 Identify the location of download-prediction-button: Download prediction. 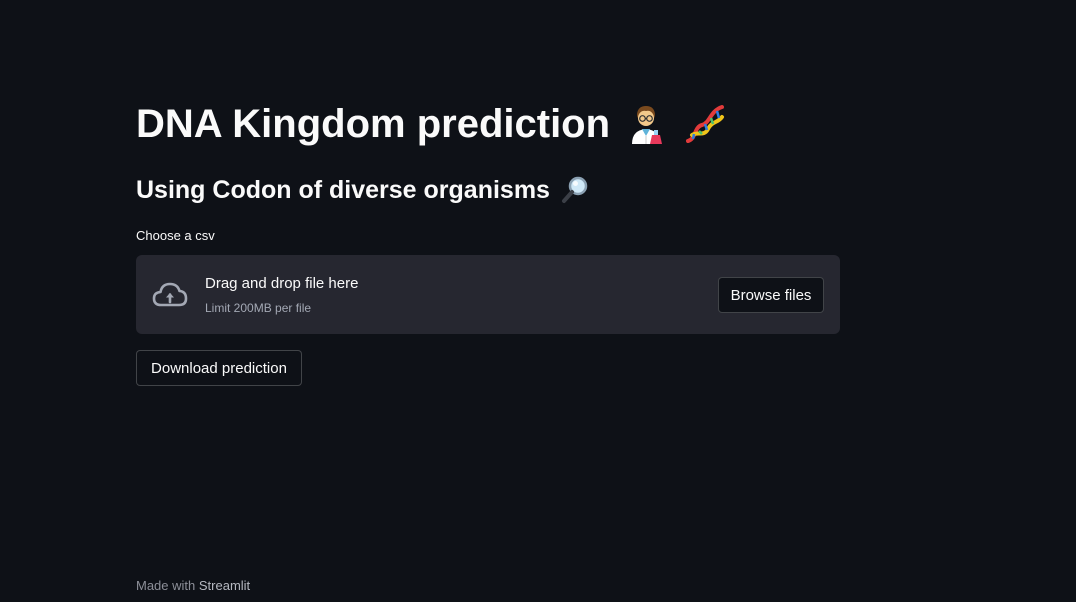
(219, 368).